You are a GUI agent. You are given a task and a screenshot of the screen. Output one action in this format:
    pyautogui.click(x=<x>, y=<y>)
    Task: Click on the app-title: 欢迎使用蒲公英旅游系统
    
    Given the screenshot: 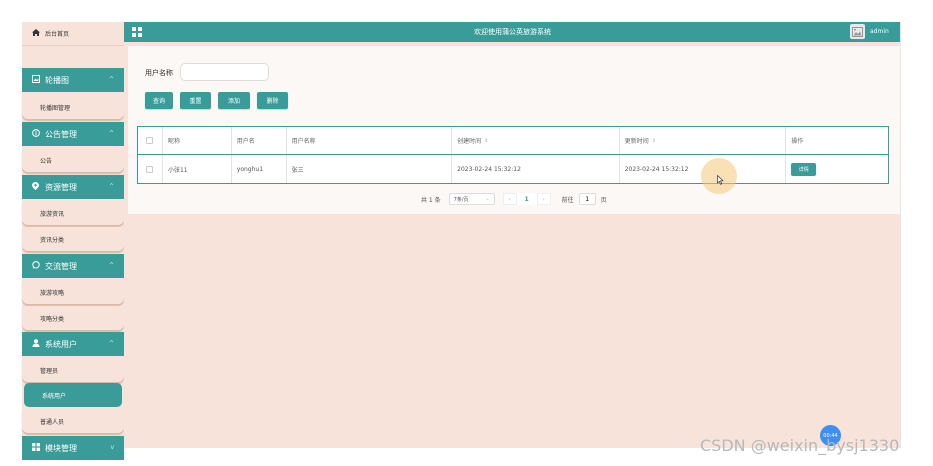 What is the action you would take?
    pyautogui.click(x=512, y=32)
    